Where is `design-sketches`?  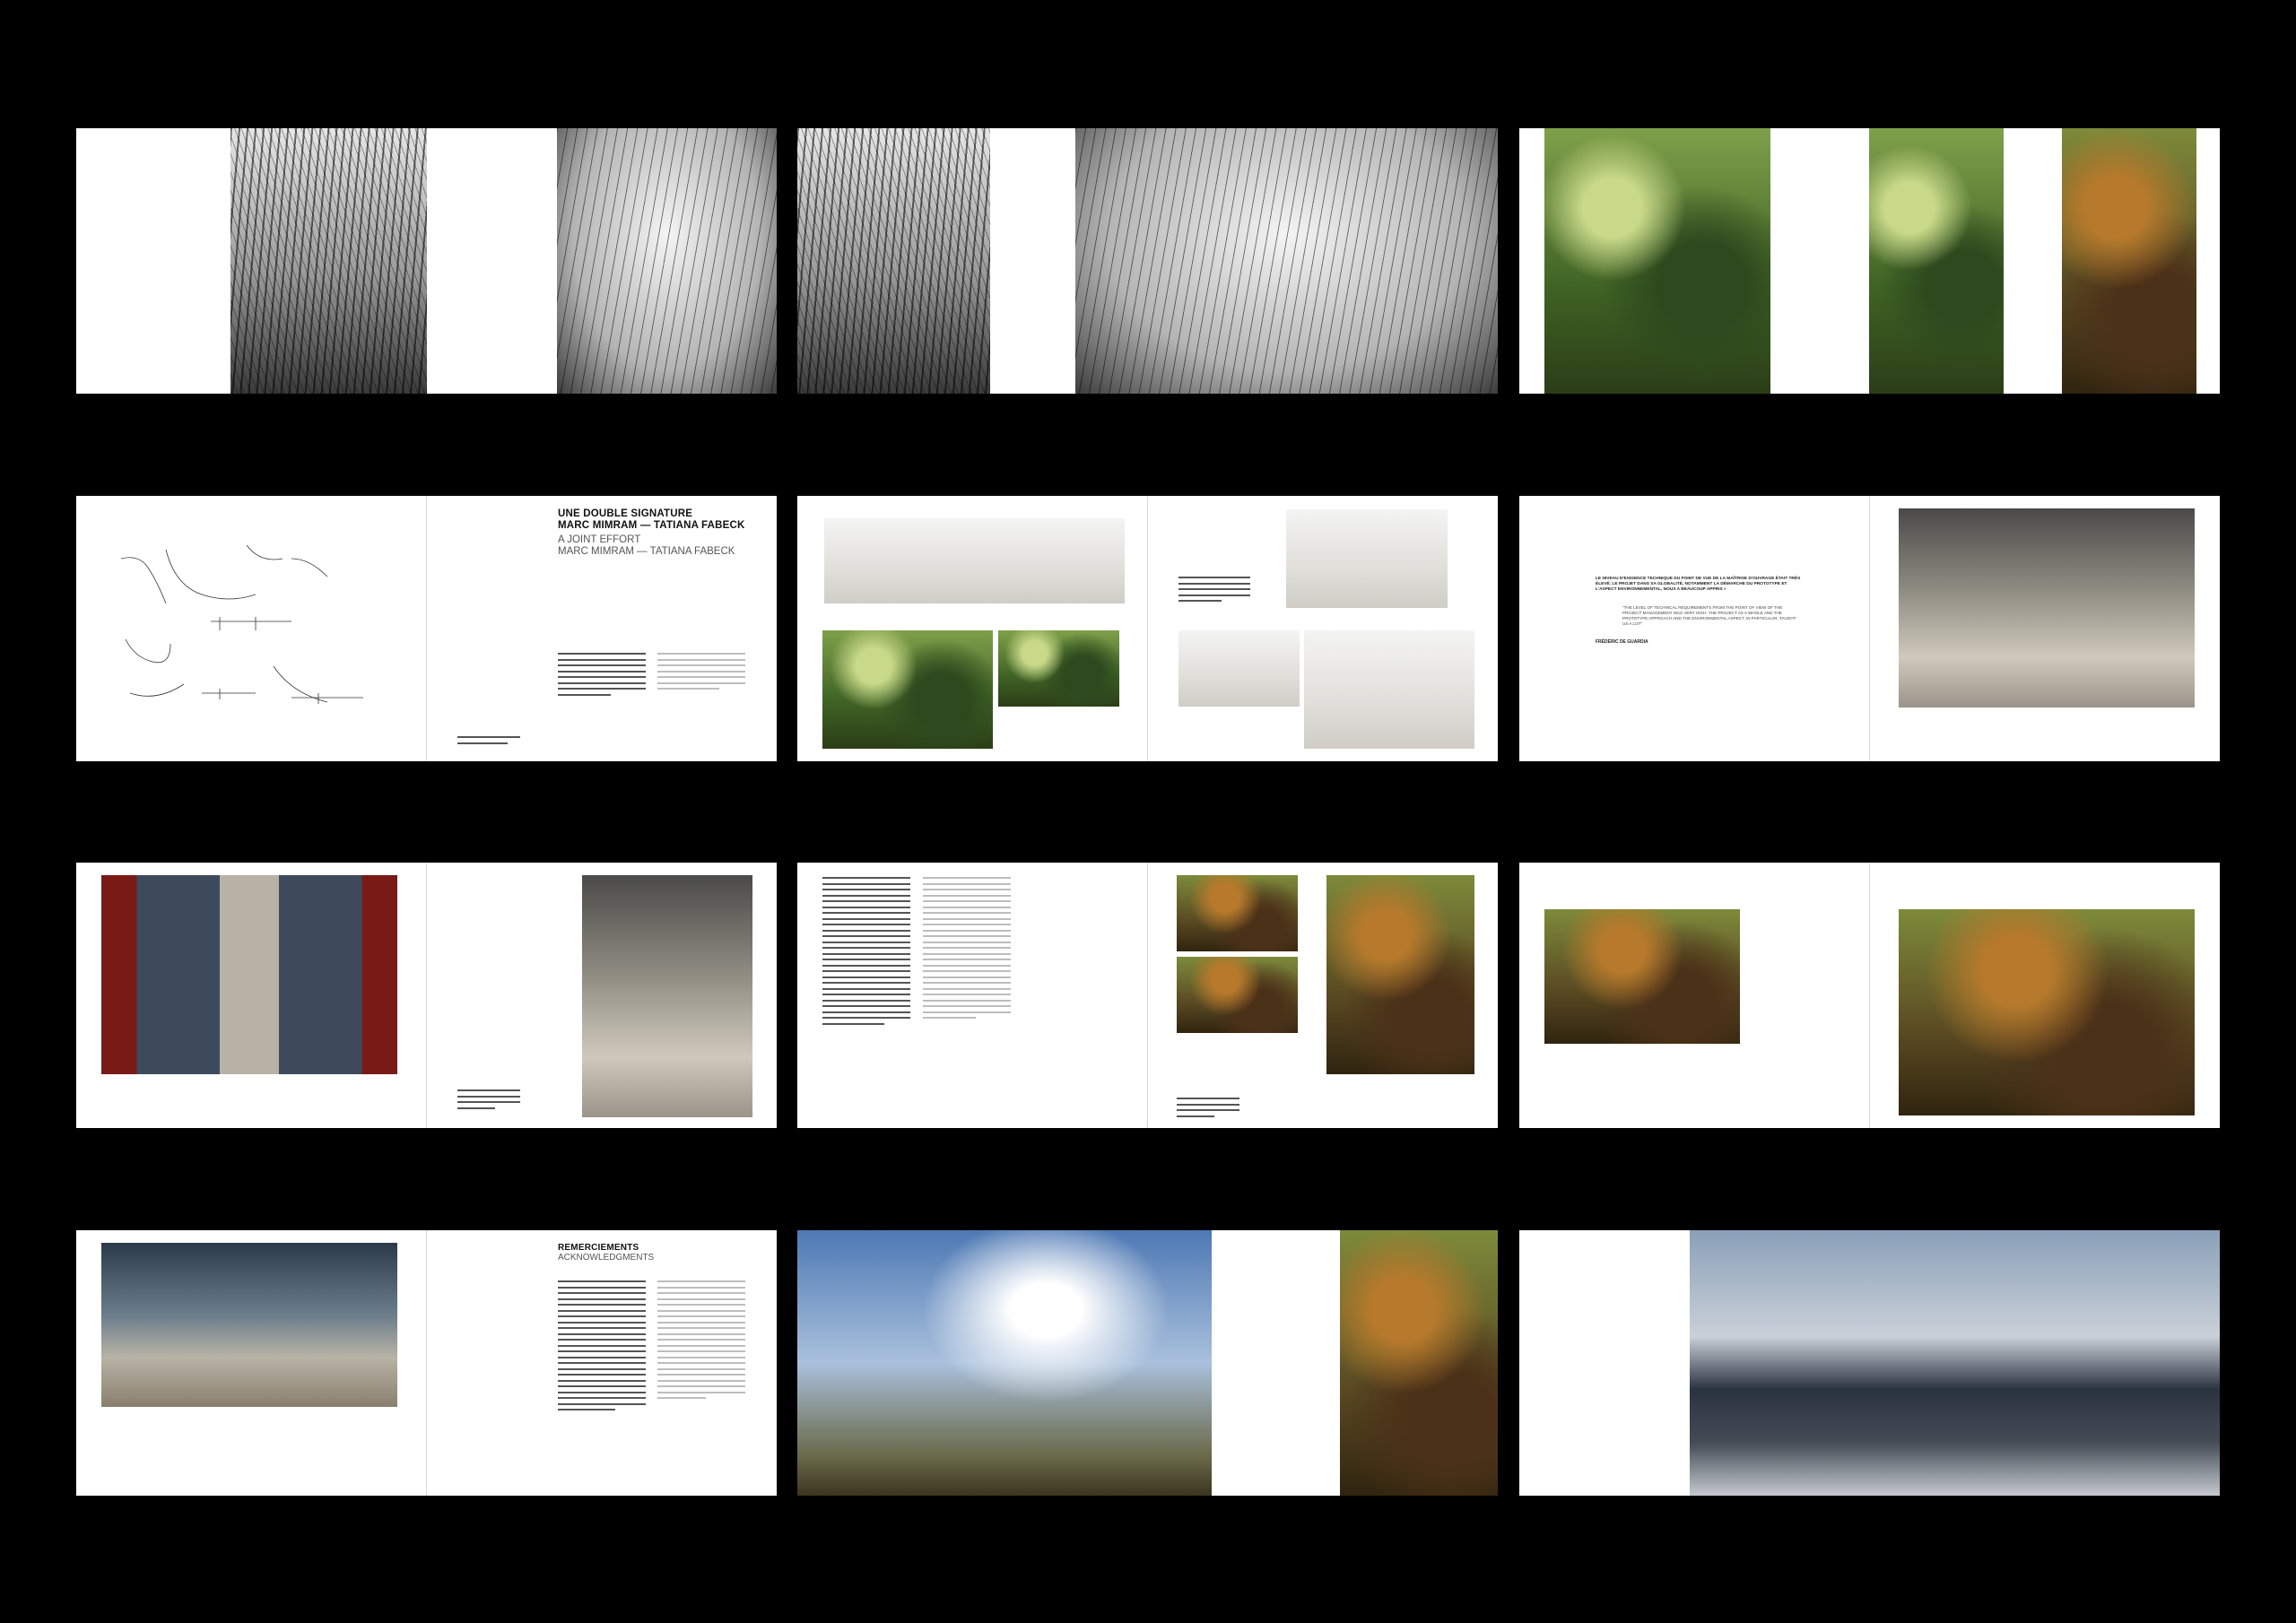
design-sketches is located at coordinates (255, 630).